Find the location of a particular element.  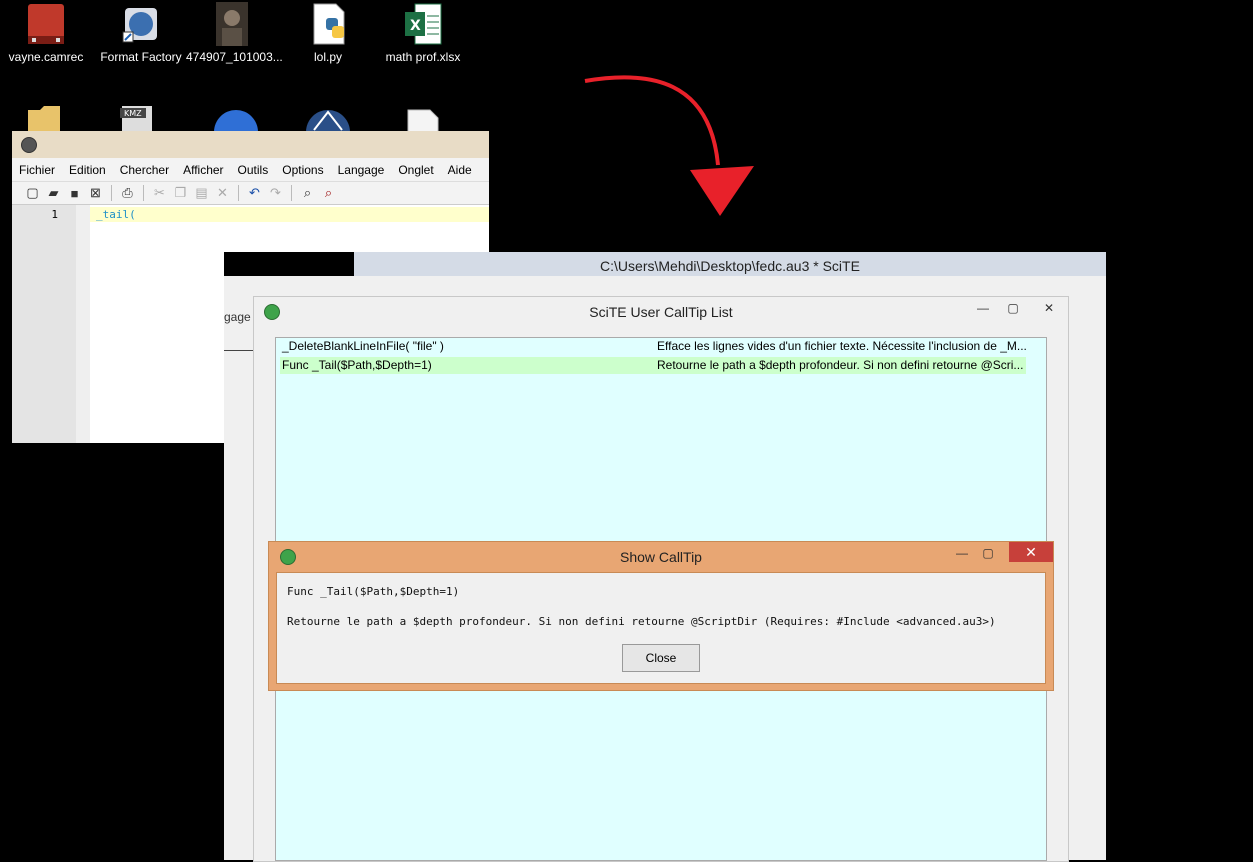

minimize-button: — is located at coordinates (983, 307).